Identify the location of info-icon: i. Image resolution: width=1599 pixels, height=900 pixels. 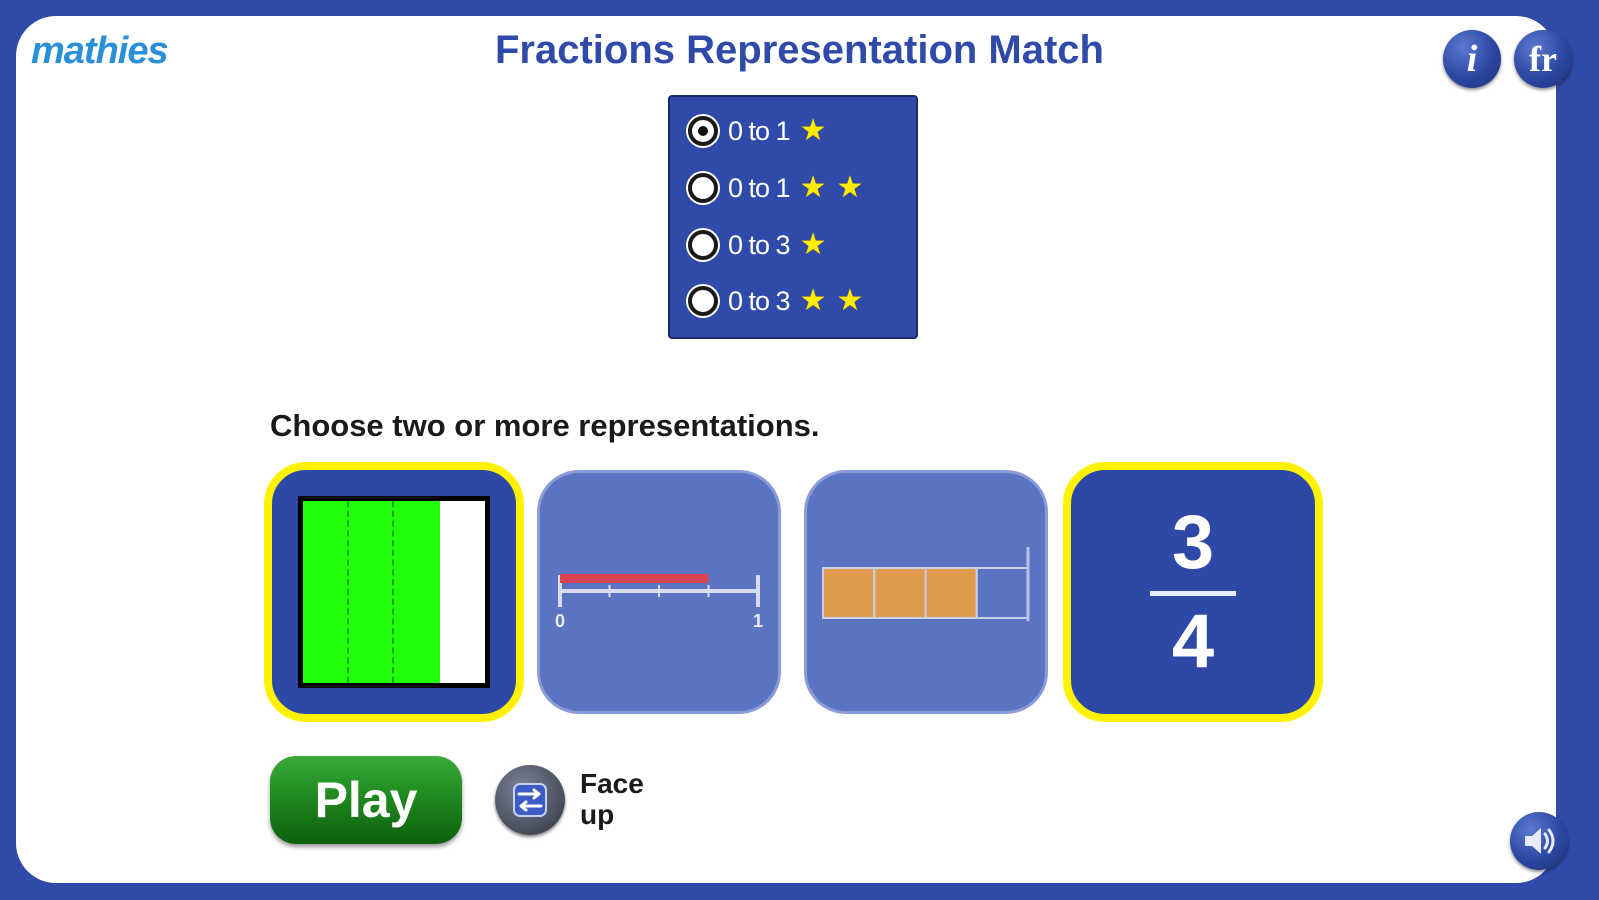
(1472, 59).